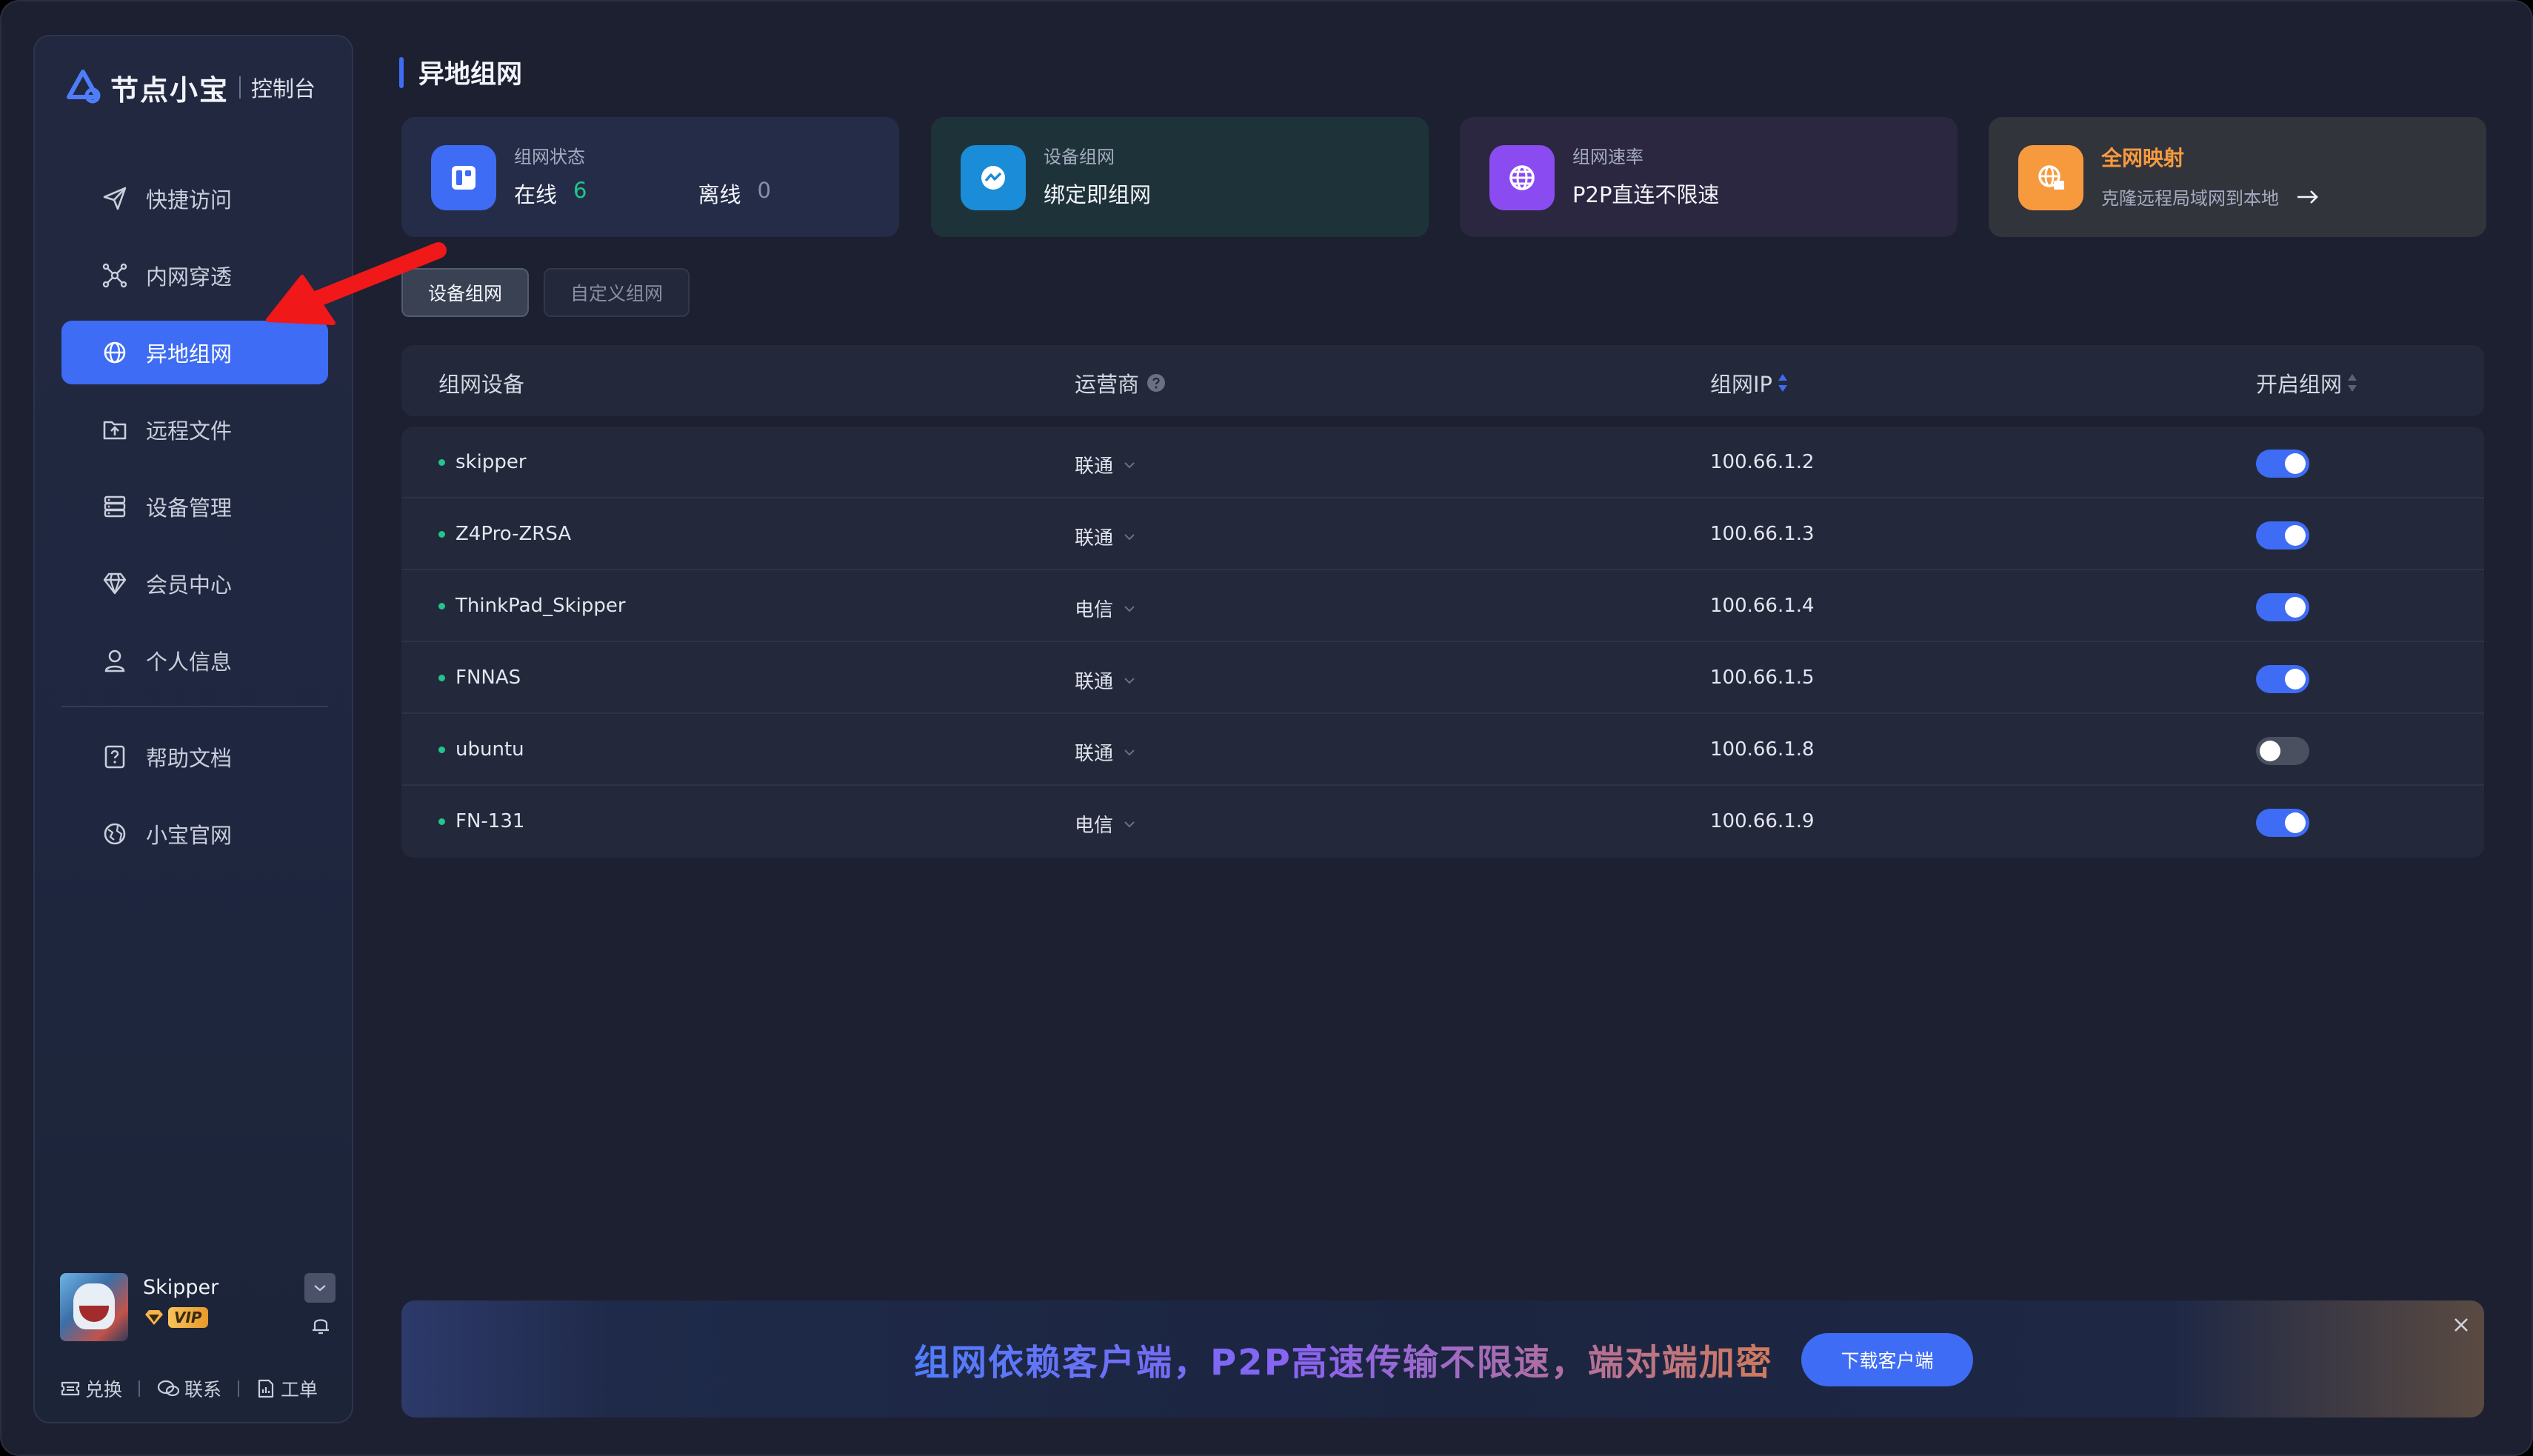 Image resolution: width=2533 pixels, height=1456 pixels. Describe the element at coordinates (1442, 822) in the screenshot. I see `table-row: FN-131 电信 100.66.1.9` at that location.